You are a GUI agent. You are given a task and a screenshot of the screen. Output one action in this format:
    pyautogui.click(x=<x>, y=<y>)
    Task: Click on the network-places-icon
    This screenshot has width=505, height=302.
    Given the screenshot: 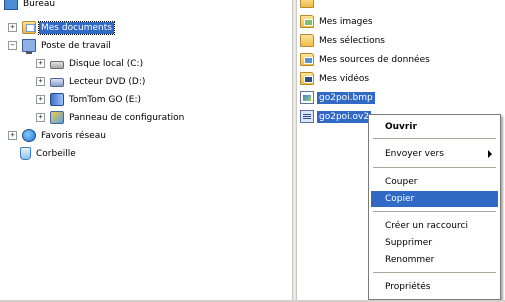 What is the action you would take?
    pyautogui.click(x=29, y=135)
    